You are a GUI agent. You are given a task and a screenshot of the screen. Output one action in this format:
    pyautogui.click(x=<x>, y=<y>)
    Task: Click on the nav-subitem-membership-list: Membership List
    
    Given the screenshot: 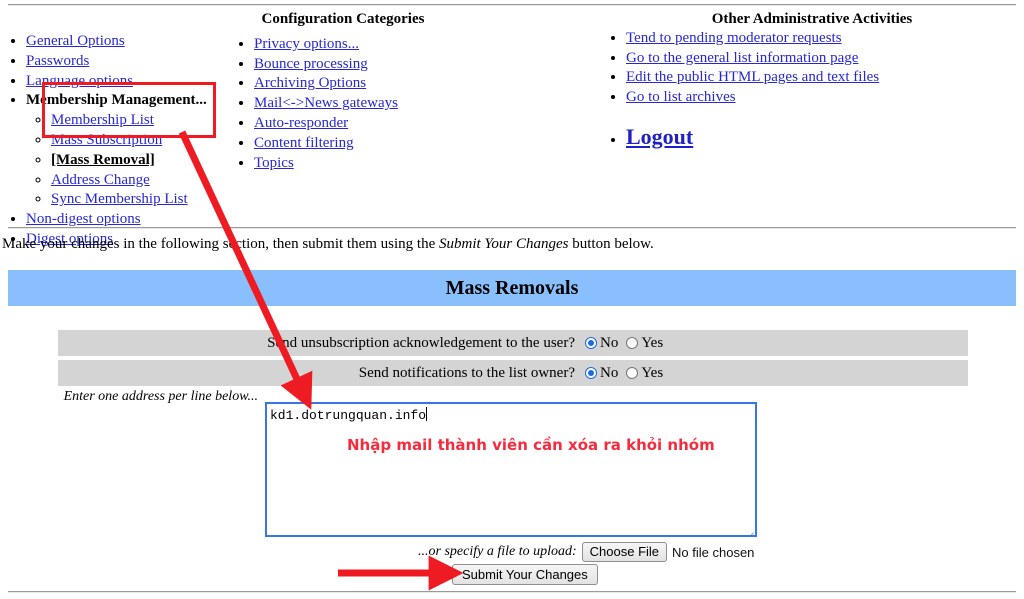 What is the action you would take?
    pyautogui.click(x=140, y=121)
    